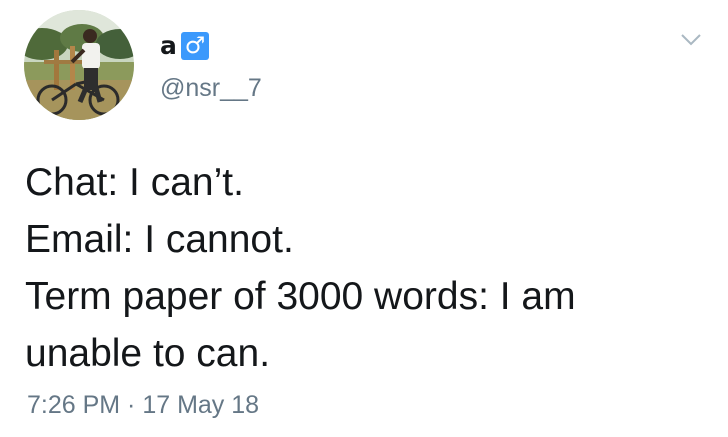  Describe the element at coordinates (300, 296) in the screenshot. I see `tweet-text-line: Term paper of 3000 words: I am` at that location.